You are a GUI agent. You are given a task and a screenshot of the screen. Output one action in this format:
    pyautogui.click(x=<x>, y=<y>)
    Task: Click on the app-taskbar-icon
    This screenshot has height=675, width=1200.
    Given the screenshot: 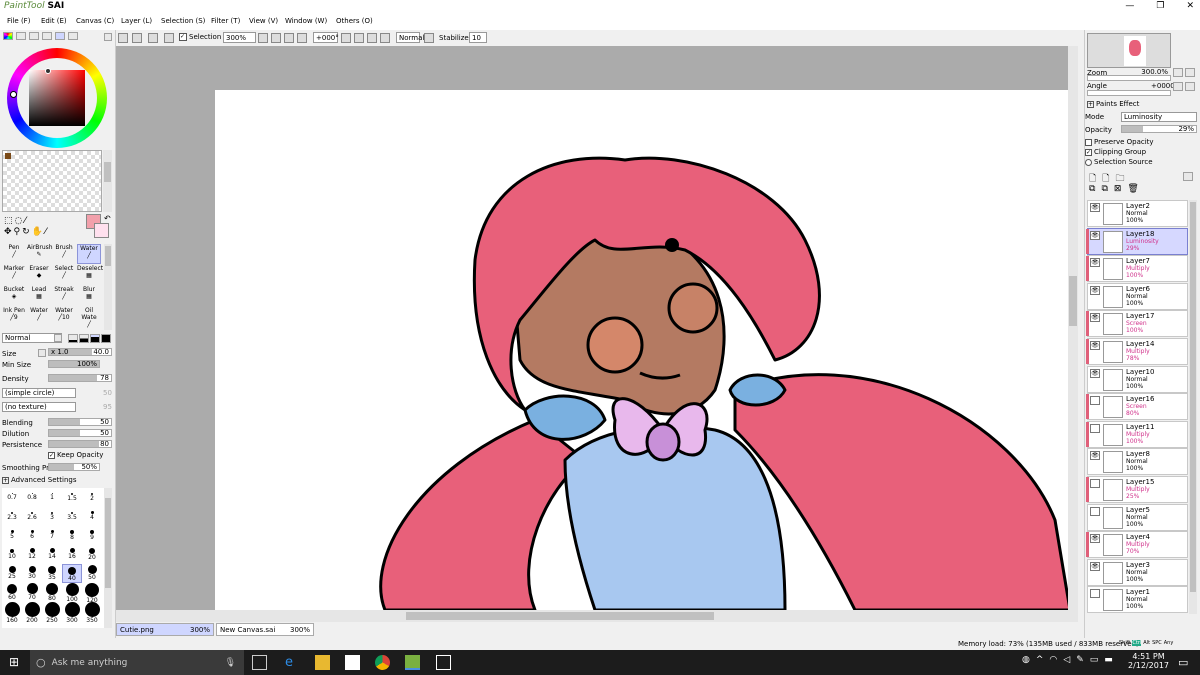 What is the action you would take?
    pyautogui.click(x=443, y=662)
    